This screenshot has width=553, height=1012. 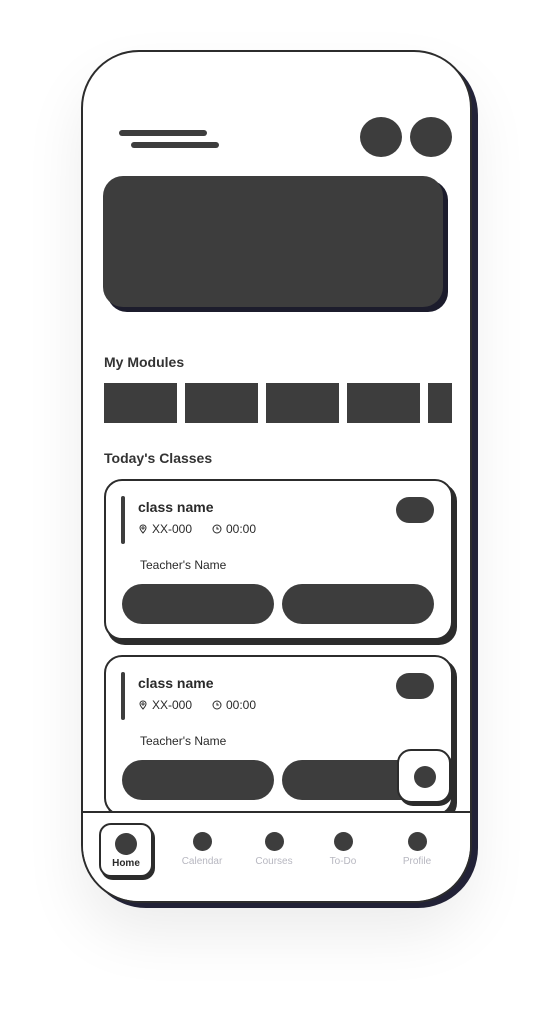 What do you see at coordinates (417, 853) in the screenshot?
I see `nav-item-profile: Profile` at bounding box center [417, 853].